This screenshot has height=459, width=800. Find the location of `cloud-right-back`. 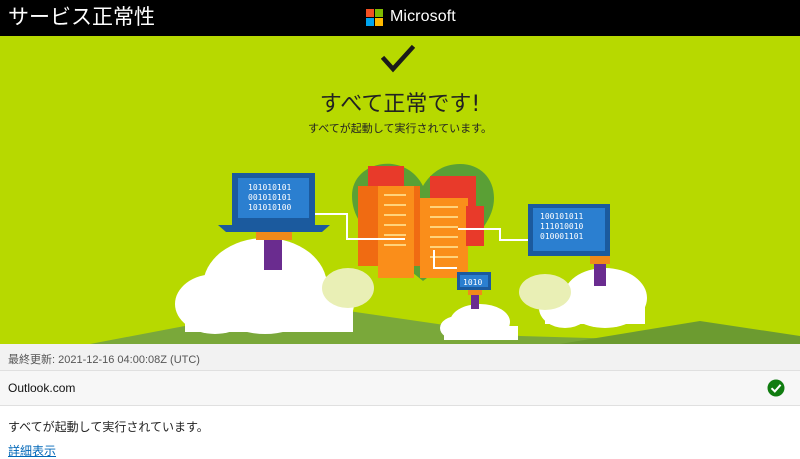

cloud-right-back is located at coordinates (545, 292).